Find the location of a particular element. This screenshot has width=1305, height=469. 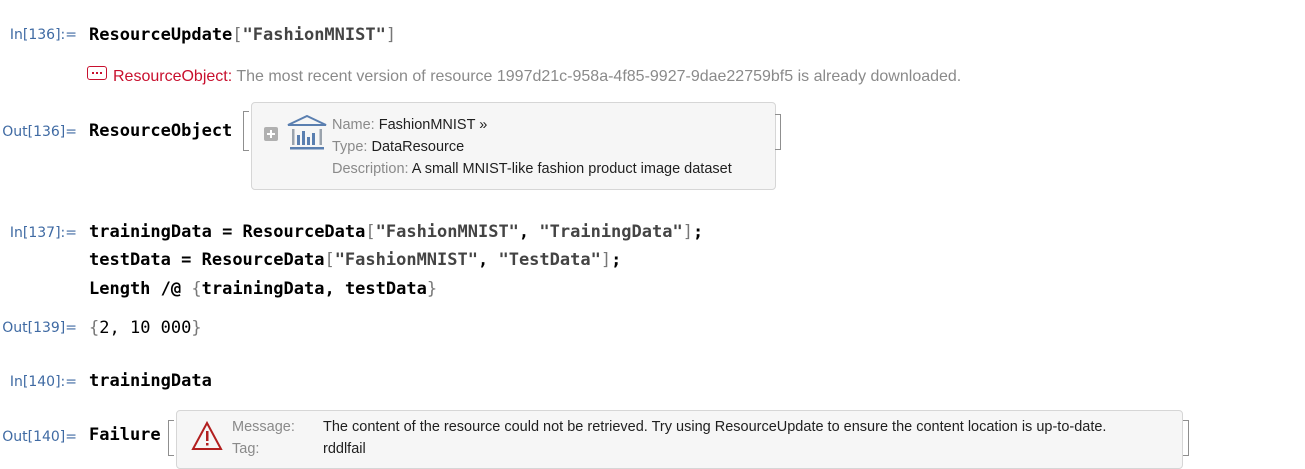

message-head: ResourceObject: is located at coordinates (173, 76).